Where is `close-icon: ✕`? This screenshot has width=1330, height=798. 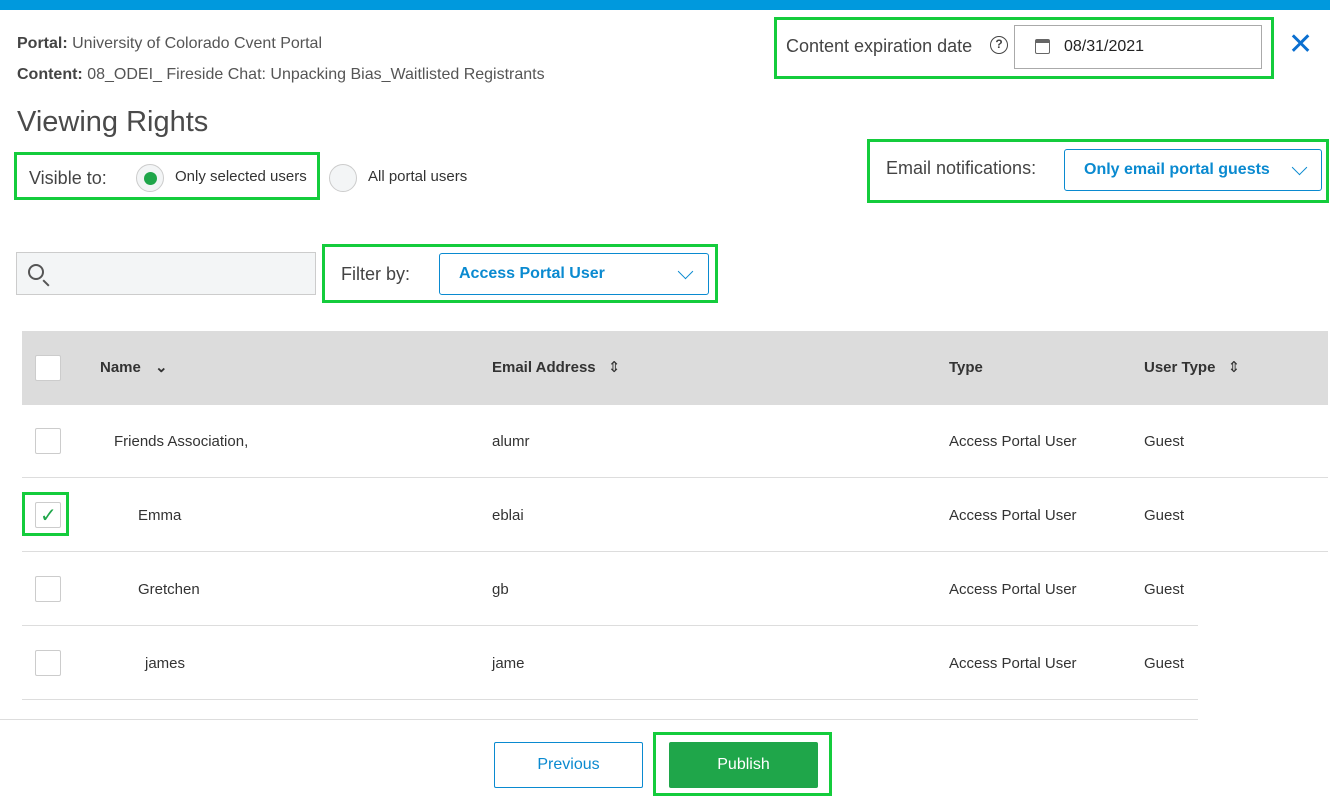 close-icon: ✕ is located at coordinates (1300, 45).